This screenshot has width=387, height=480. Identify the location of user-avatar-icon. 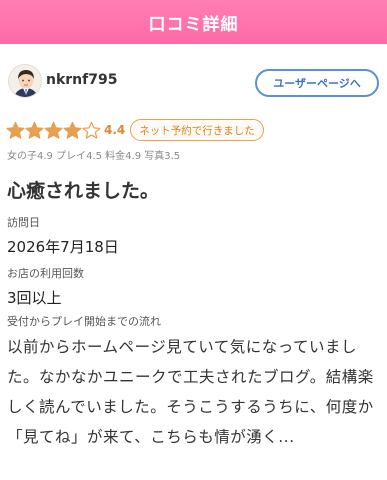
(25, 81).